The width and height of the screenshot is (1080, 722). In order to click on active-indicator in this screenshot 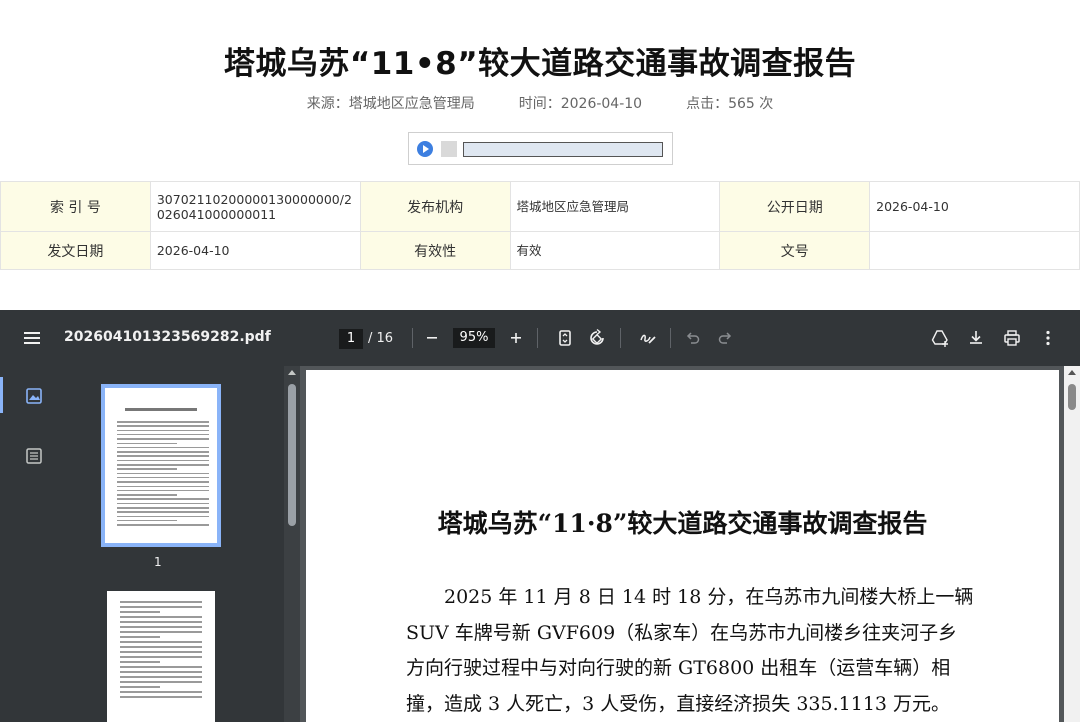, I will do `click(1, 395)`.